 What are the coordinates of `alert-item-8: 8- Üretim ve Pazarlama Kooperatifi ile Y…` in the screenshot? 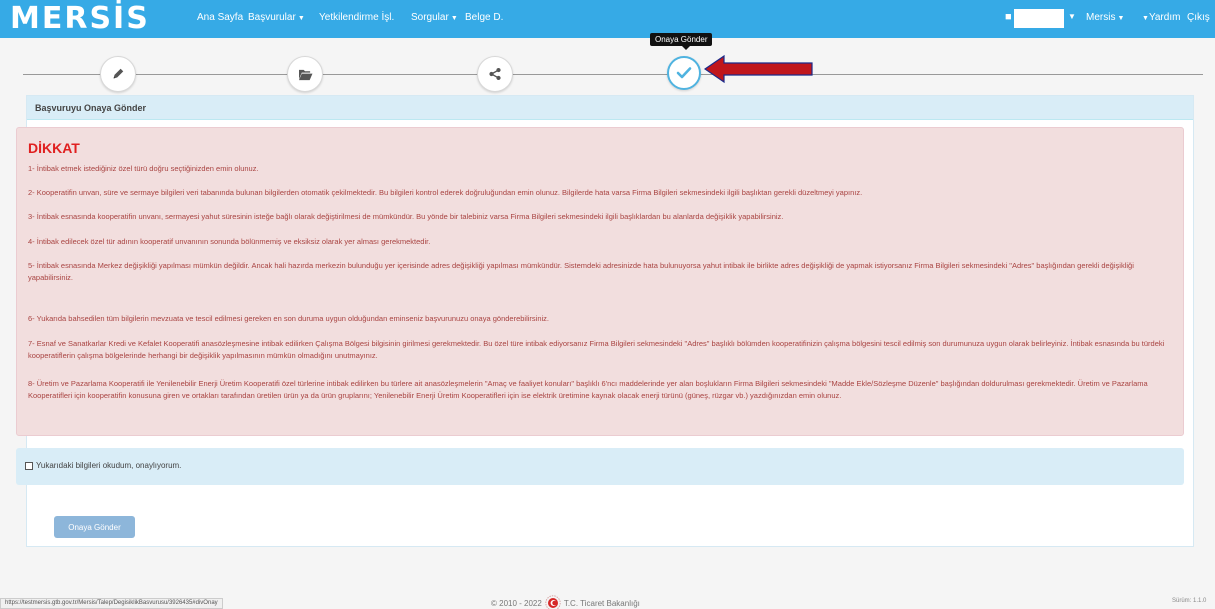 It's located at (588, 389).